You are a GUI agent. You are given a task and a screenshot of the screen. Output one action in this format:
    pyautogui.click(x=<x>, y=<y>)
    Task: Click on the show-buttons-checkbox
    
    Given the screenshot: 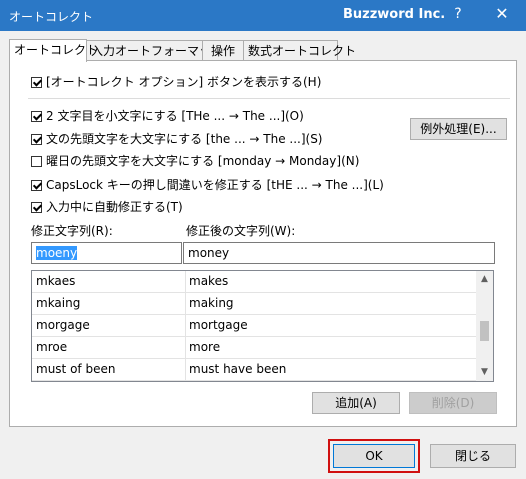 What is the action you would take?
    pyautogui.click(x=36, y=82)
    